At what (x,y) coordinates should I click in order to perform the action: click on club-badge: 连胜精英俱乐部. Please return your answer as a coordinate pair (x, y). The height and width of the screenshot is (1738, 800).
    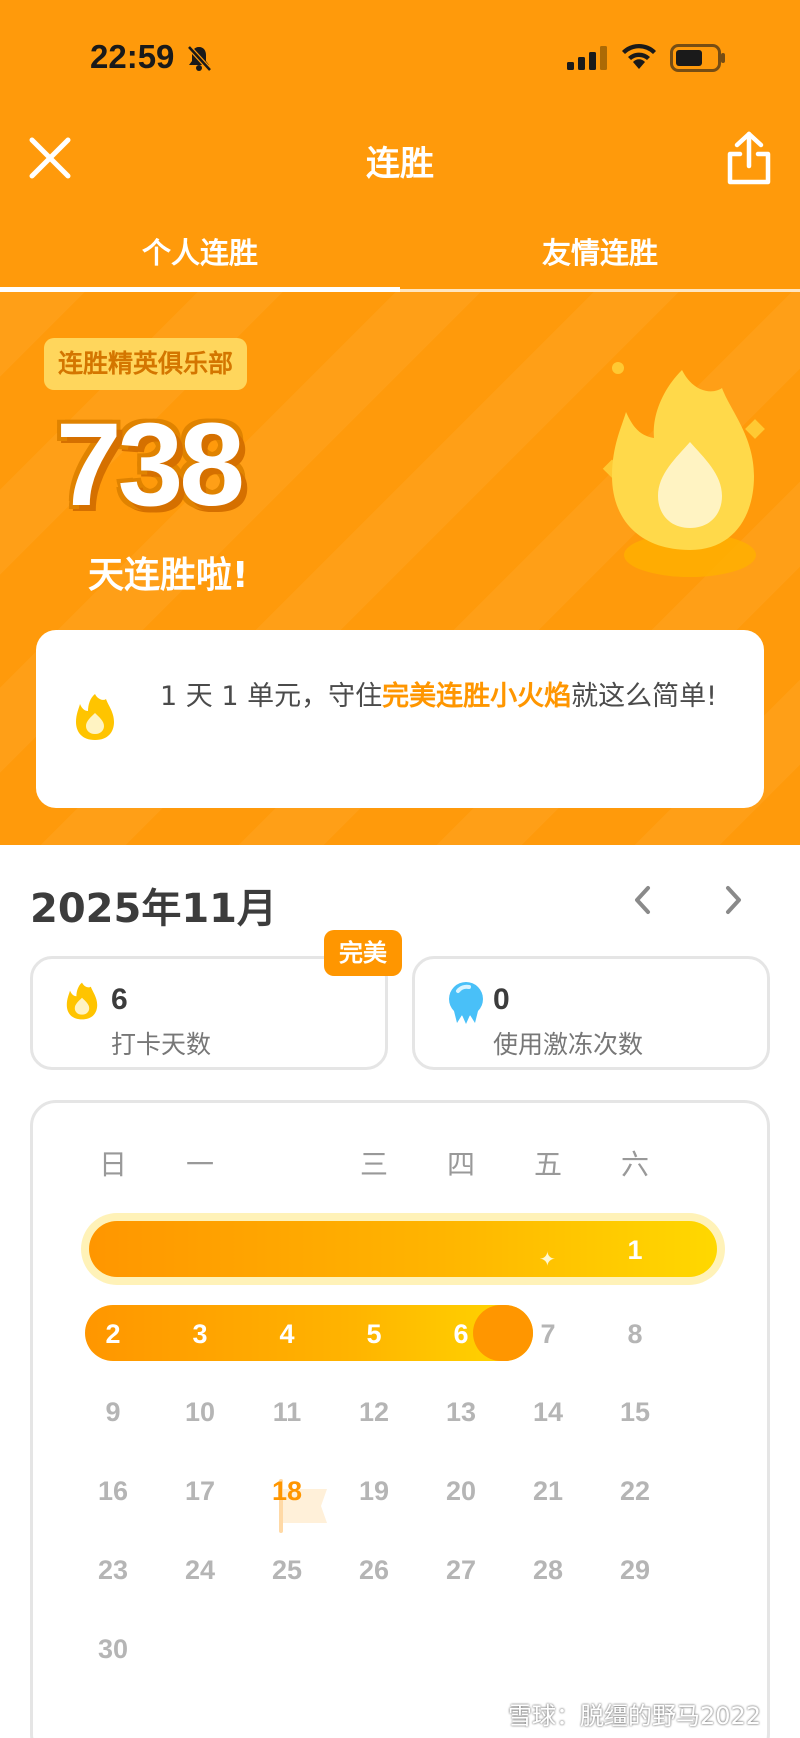
    Looking at the image, I should click on (146, 364).